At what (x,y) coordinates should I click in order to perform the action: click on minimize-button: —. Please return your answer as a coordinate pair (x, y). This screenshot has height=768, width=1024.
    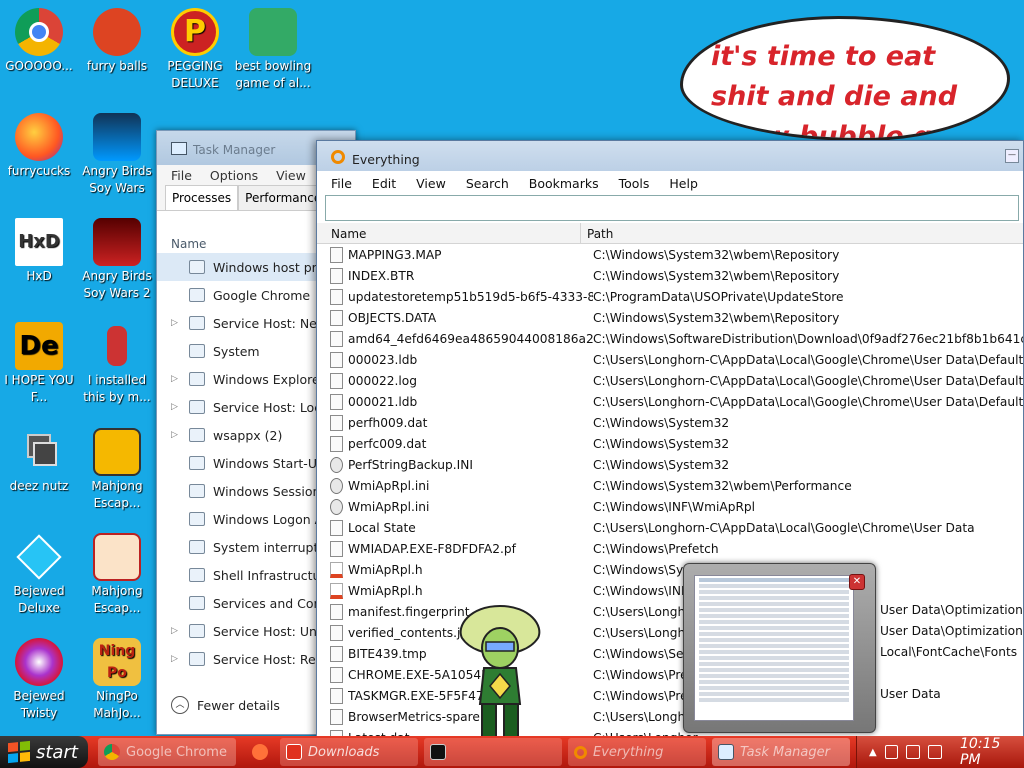
    Looking at the image, I should click on (1012, 156).